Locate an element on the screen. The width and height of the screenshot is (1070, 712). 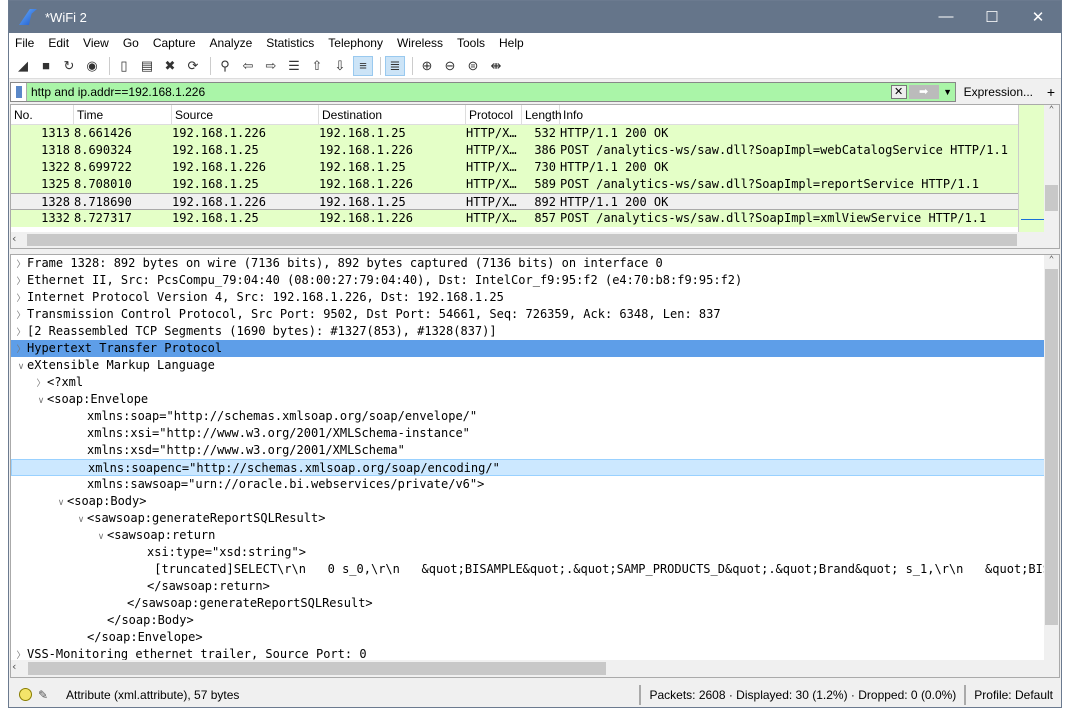
apply-filter-button: ➡ is located at coordinates (923, 92).